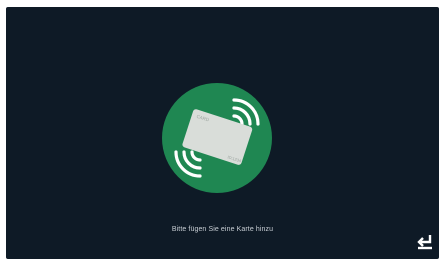 This screenshot has width=445, height=262. I want to click on return-arrow-icon, so click(424, 242).